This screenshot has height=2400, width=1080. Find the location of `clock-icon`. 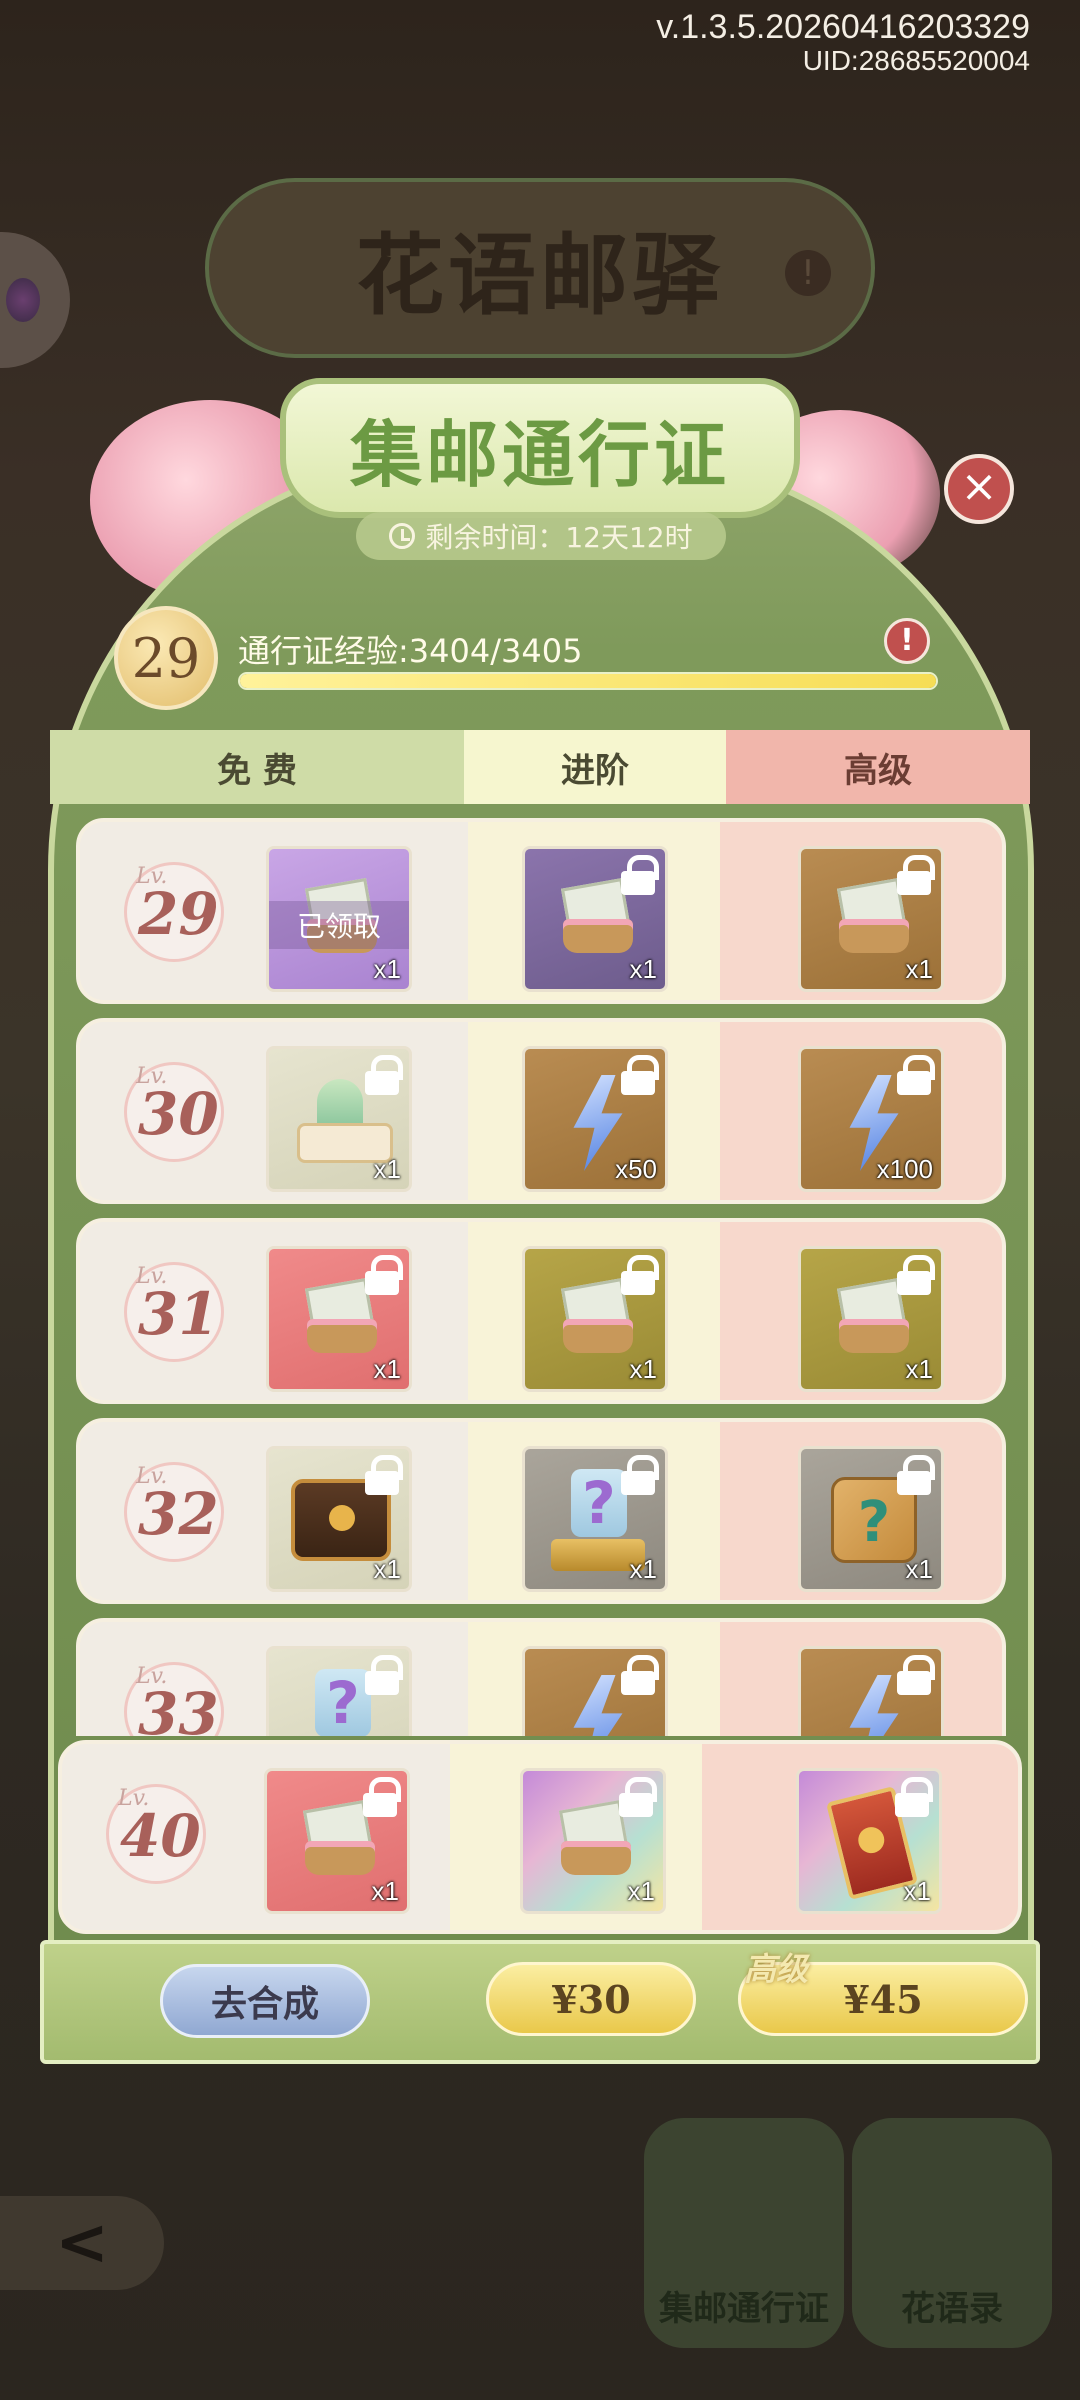

clock-icon is located at coordinates (402, 536).